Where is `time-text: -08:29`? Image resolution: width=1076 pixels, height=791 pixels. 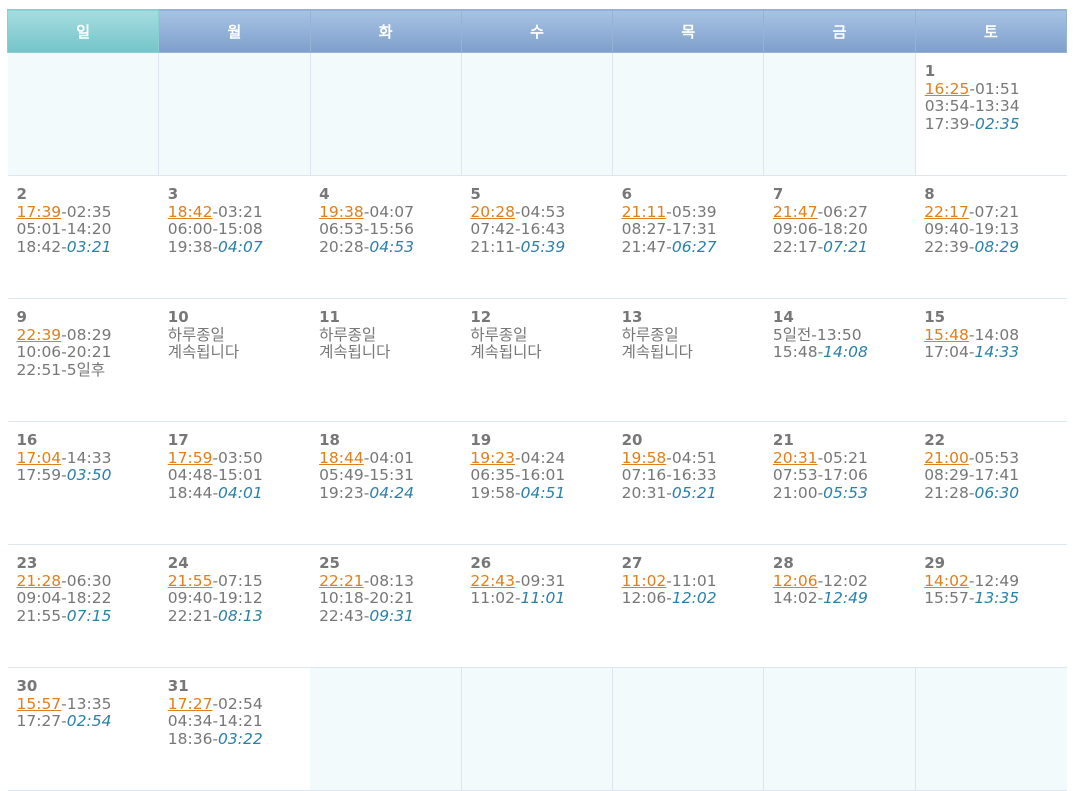
time-text: -08:29 is located at coordinates (86, 334).